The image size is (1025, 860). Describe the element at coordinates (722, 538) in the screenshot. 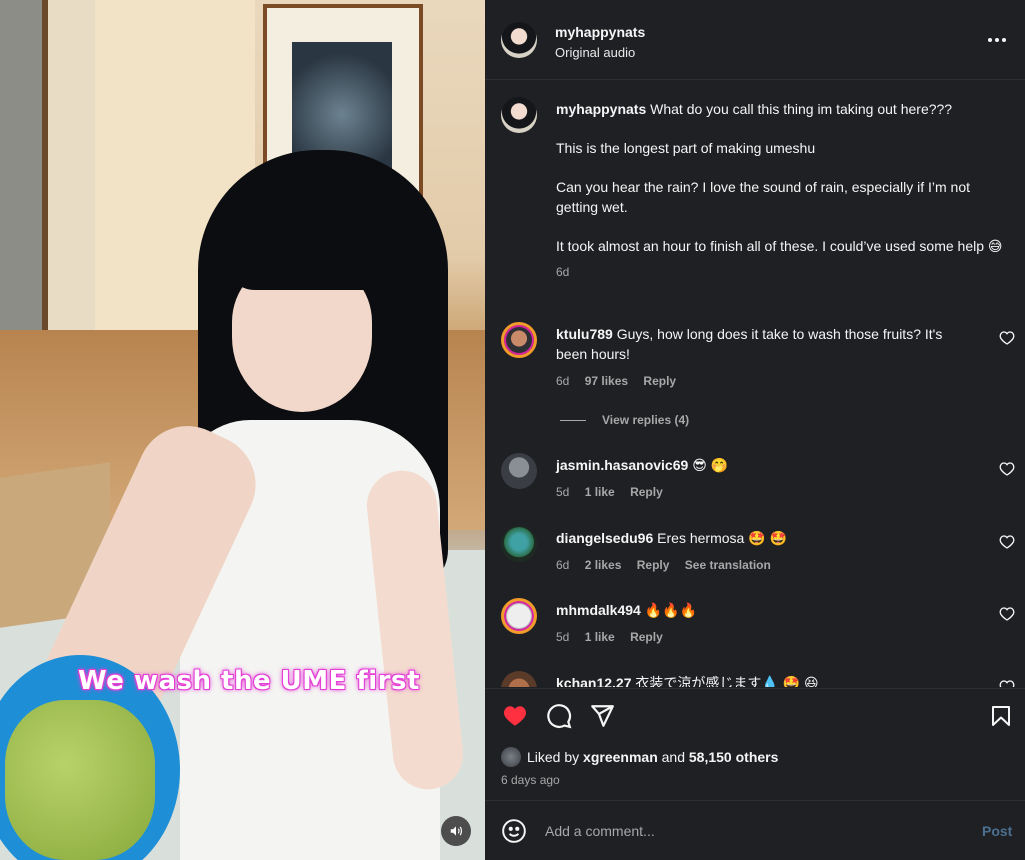

I see `comment-text: Eres hermosa 🤩 🤩` at that location.